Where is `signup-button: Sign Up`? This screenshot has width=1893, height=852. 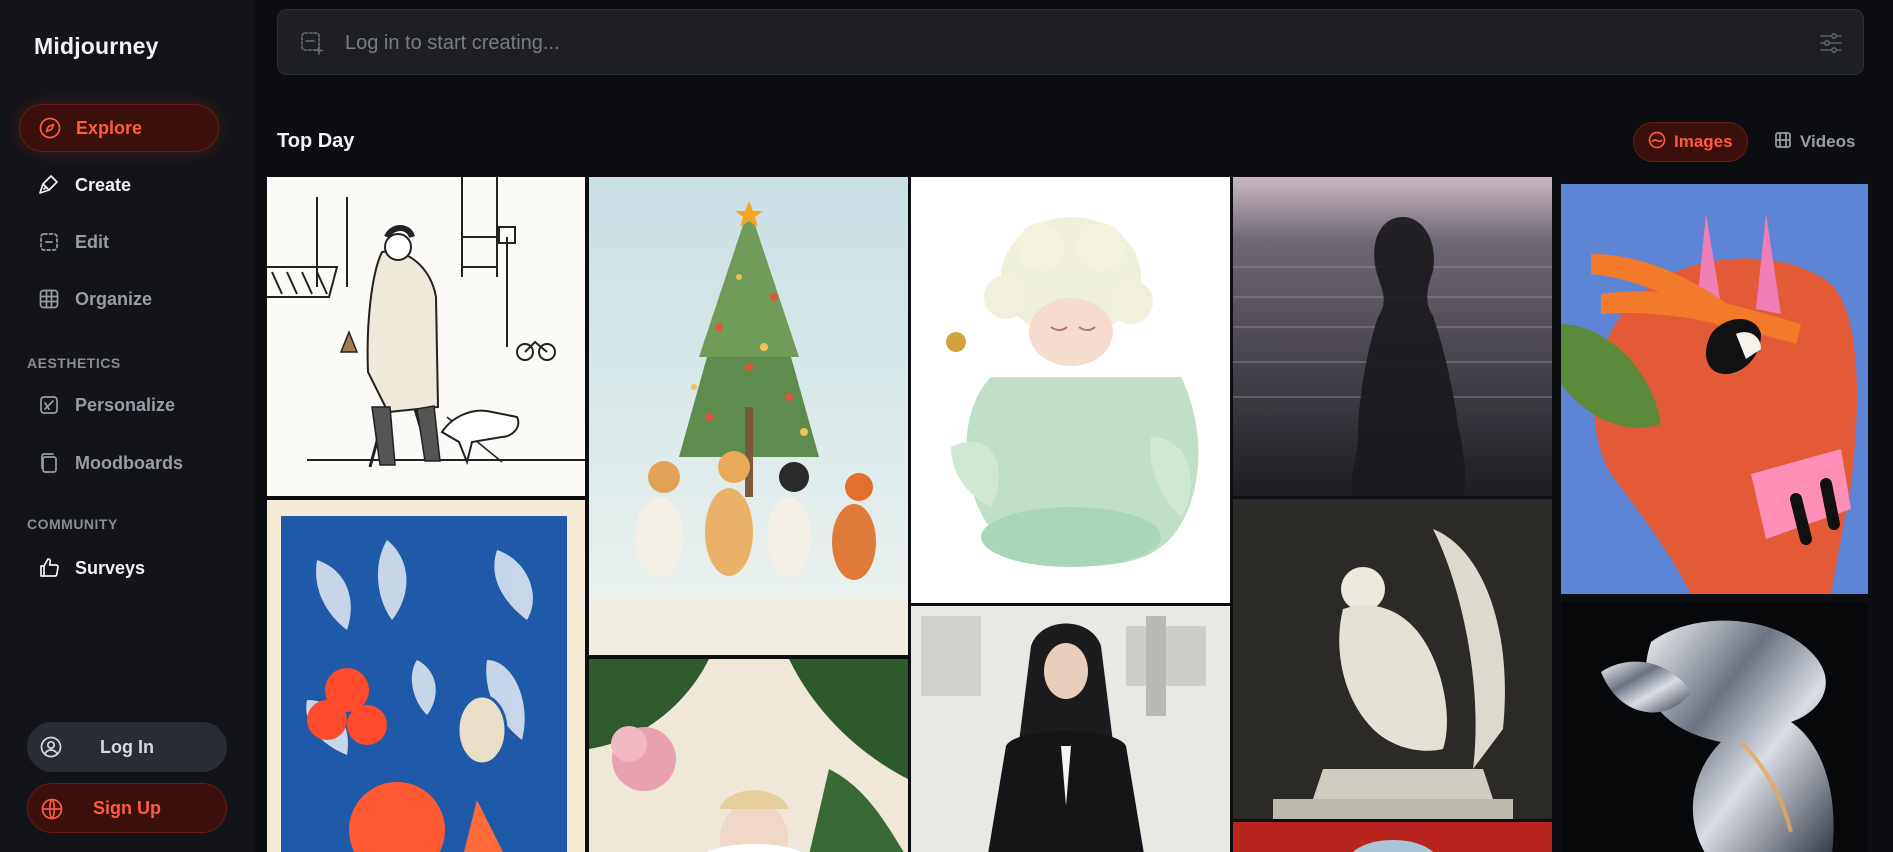 signup-button: Sign Up is located at coordinates (127, 808).